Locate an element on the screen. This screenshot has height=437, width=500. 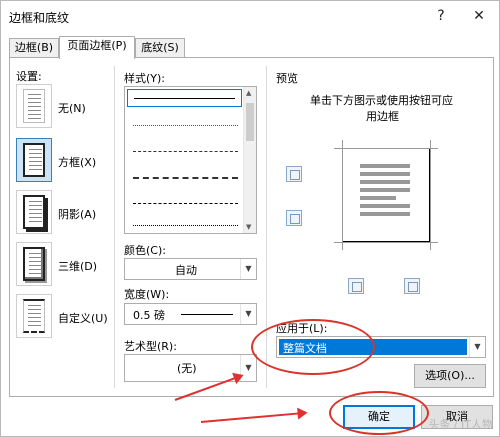
preview-instruction-line2: 用边框 is located at coordinates (382, 116).